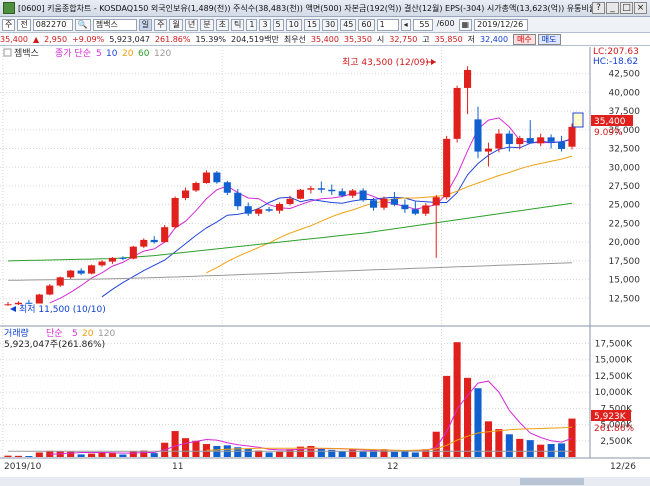 This screenshot has height=486, width=650. What do you see at coordinates (36, 39) in the screenshot?
I see `change-arrow-icon: ▲` at bounding box center [36, 39].